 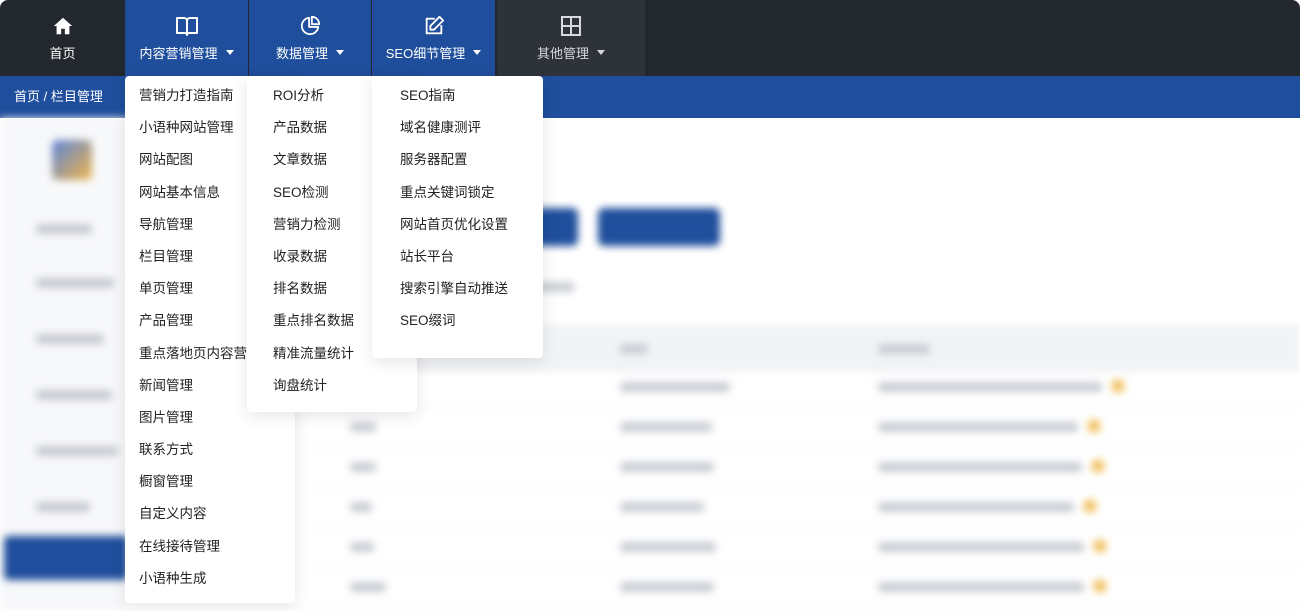 What do you see at coordinates (457, 193) in the screenshot?
I see `menu-item: 重点关键词锁定` at bounding box center [457, 193].